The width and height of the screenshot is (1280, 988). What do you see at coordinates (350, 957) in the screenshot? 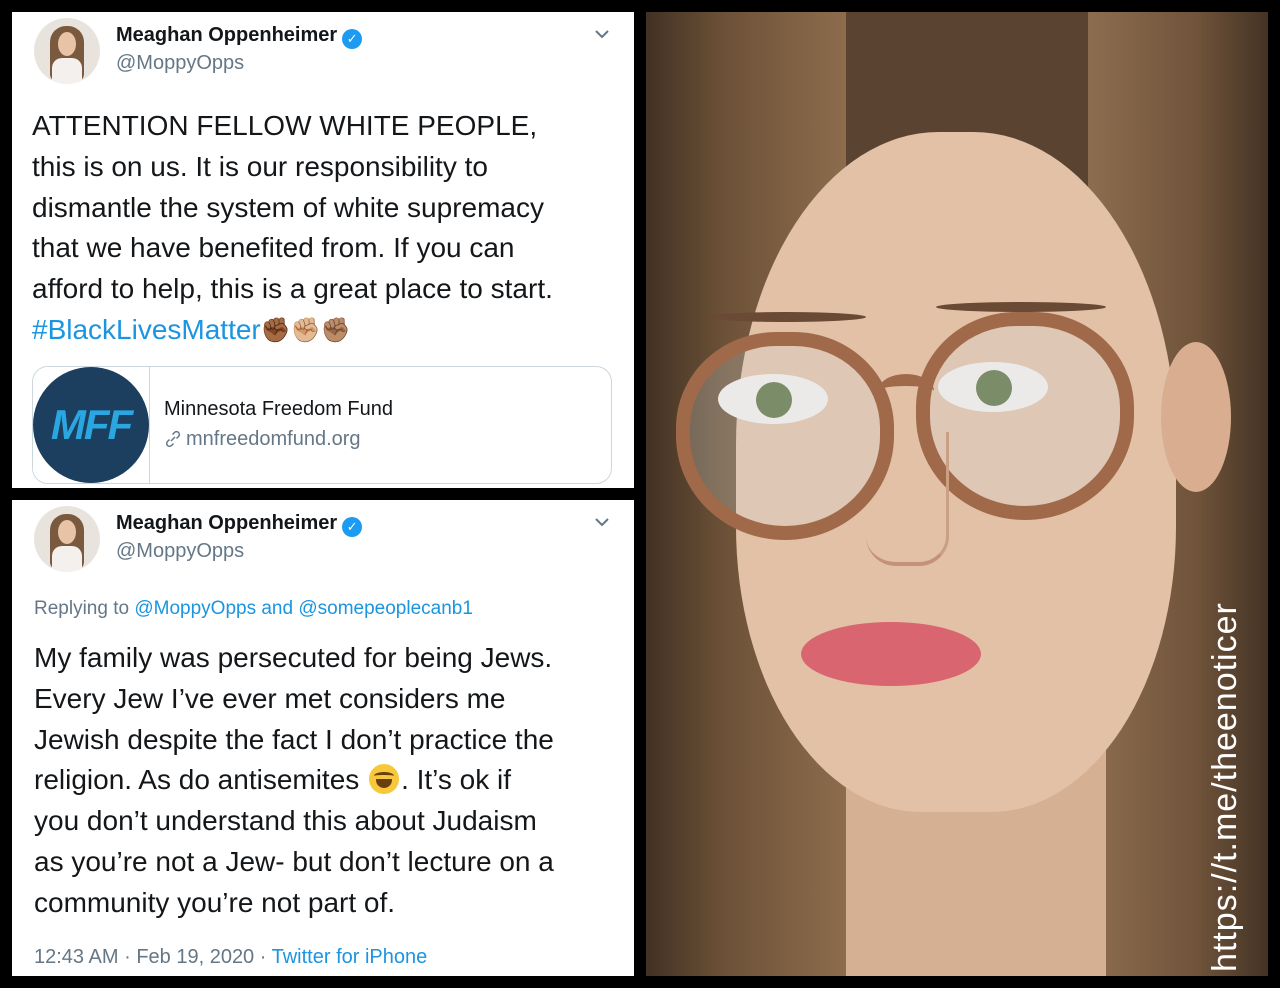
I see `tweet-source-link: Twitter for iPhone` at bounding box center [350, 957].